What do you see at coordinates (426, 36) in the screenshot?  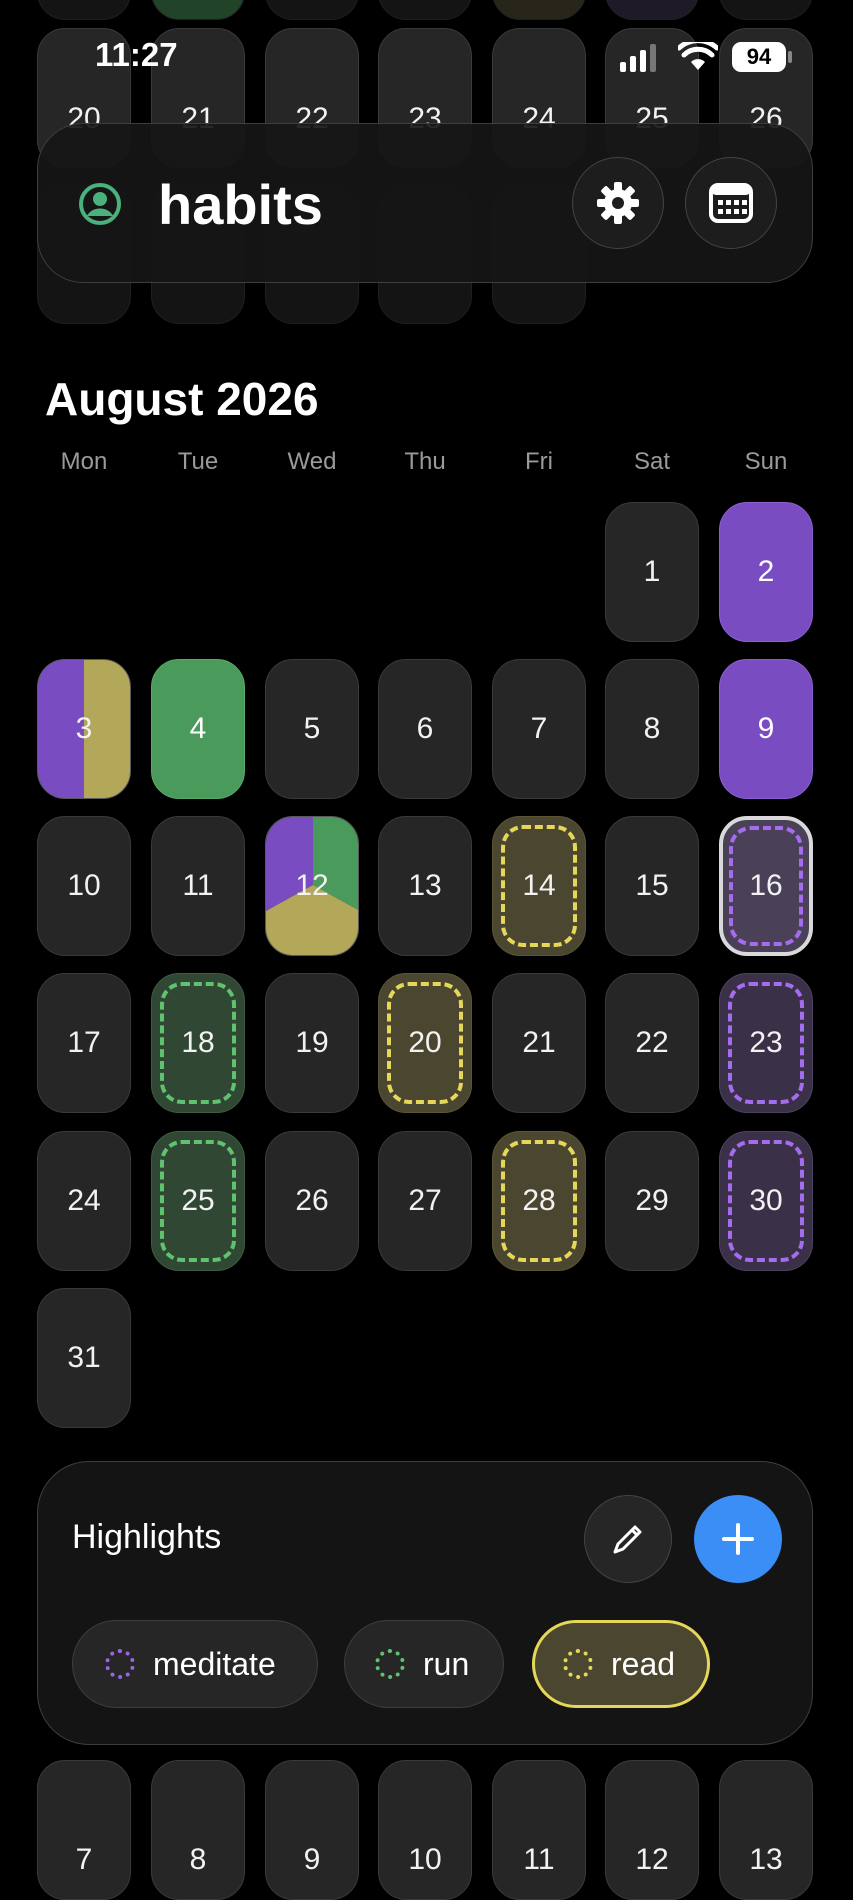 I see `status-bar: 11:27 94` at bounding box center [426, 36].